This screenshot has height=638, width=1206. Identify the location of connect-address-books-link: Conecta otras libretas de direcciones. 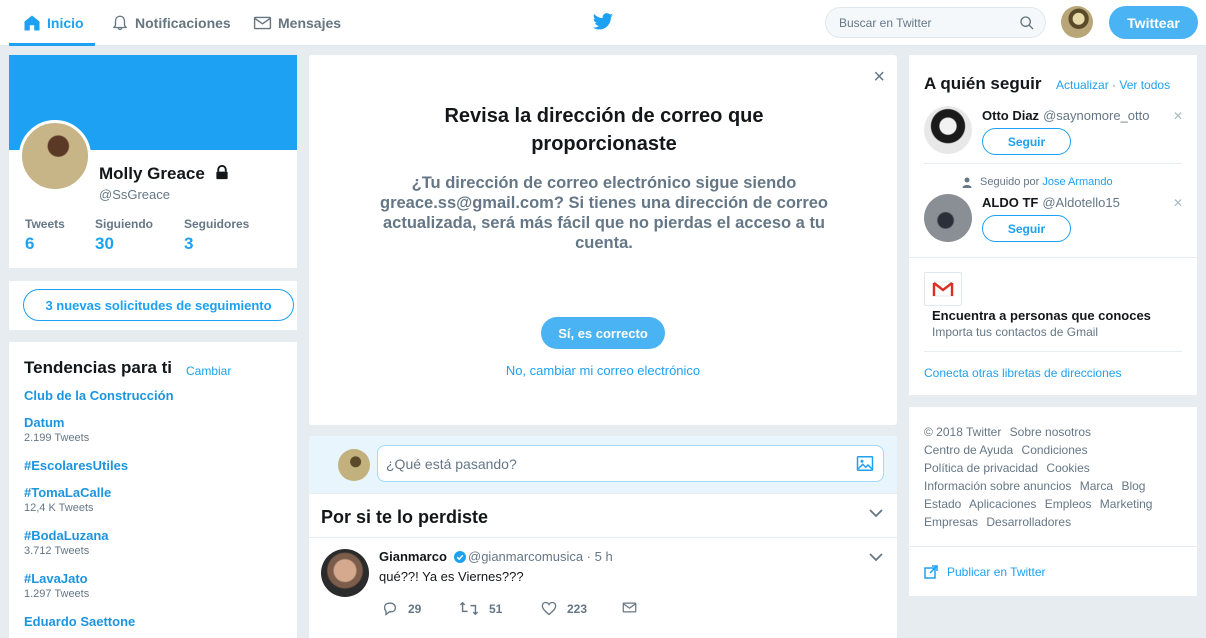
(1022, 373).